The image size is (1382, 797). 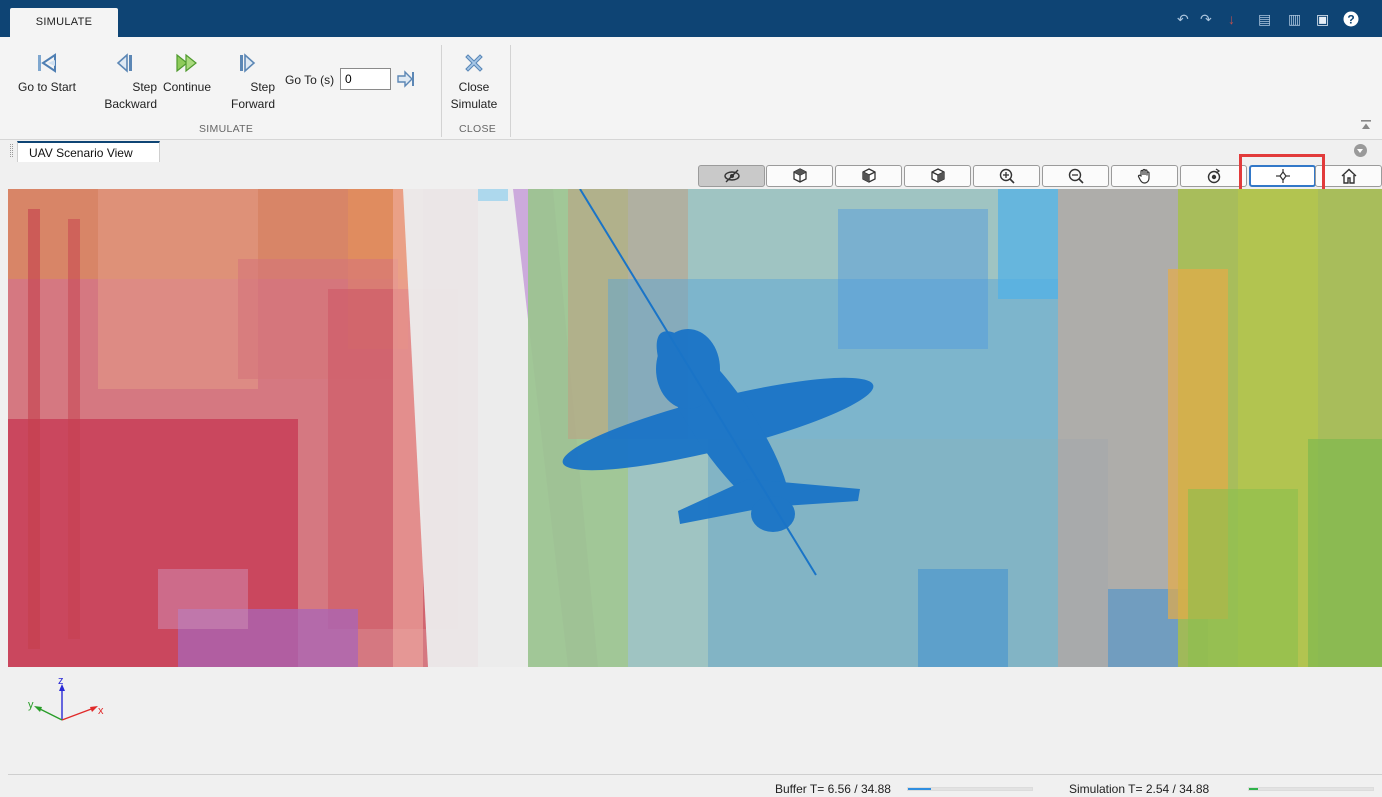 I want to click on simulation-progress-bar, so click(x=1311, y=789).